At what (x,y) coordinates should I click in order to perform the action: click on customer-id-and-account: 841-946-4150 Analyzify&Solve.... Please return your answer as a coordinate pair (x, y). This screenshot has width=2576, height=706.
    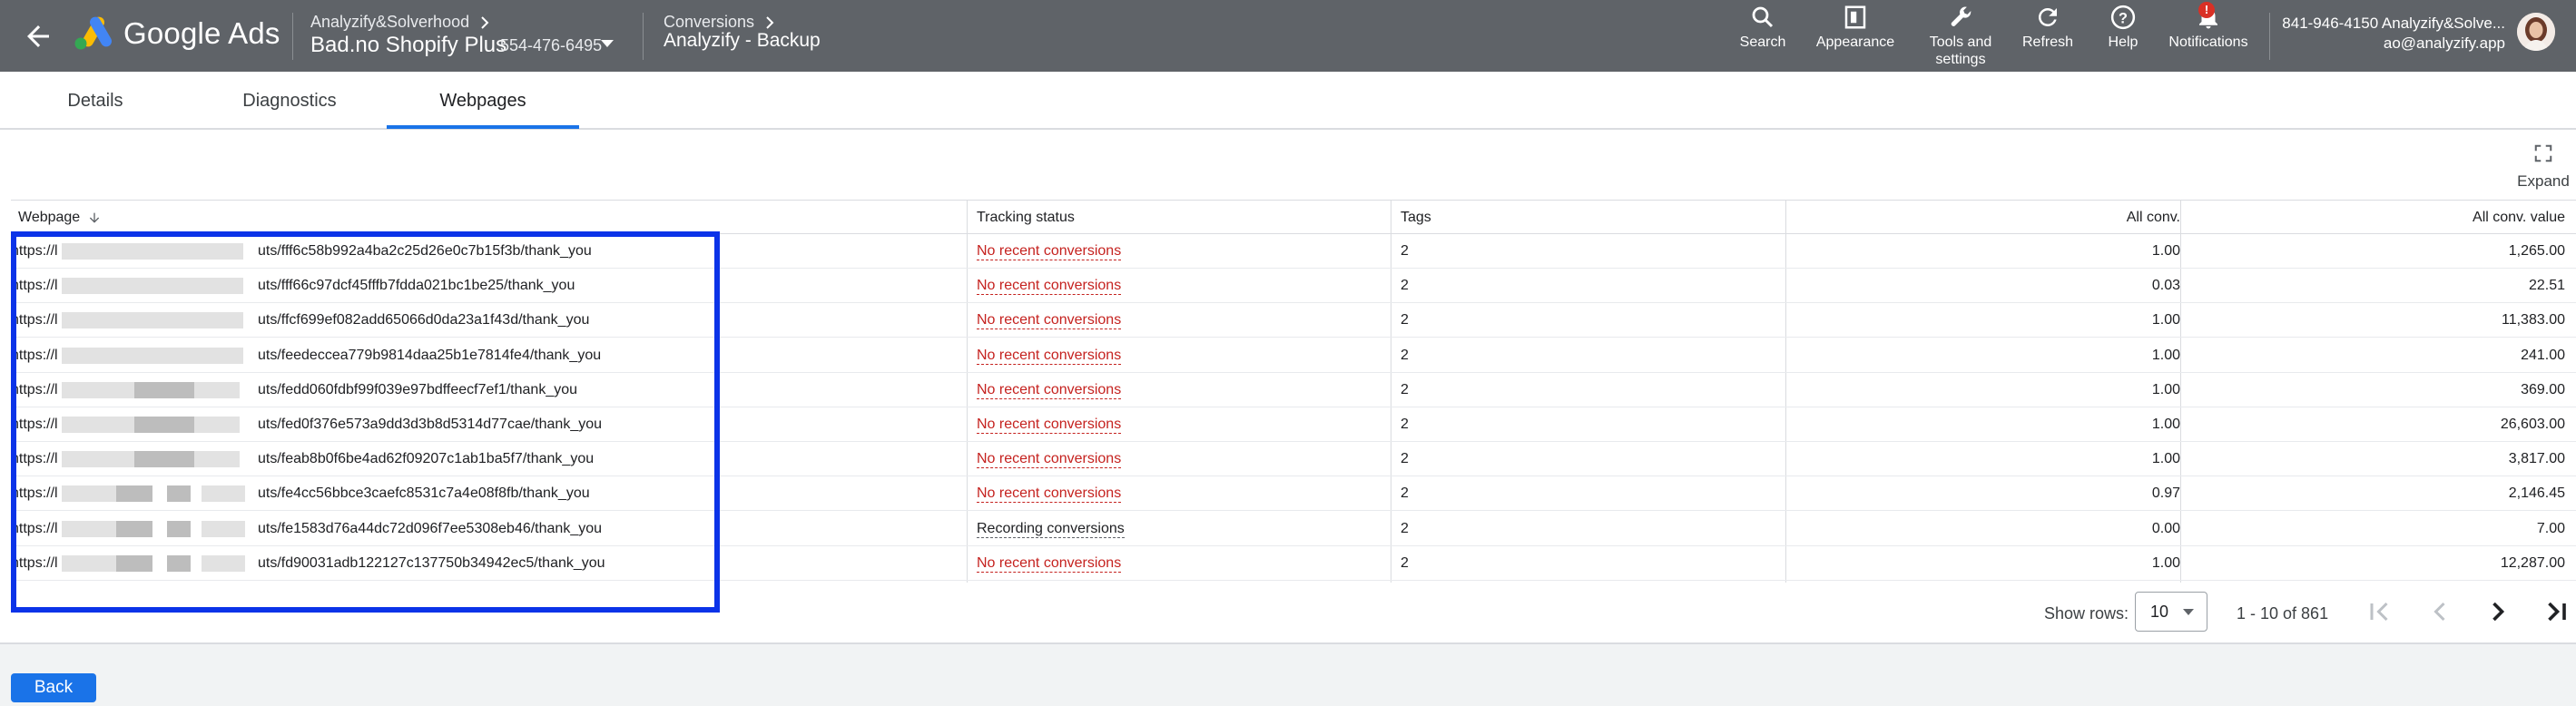
    Looking at the image, I should click on (2393, 24).